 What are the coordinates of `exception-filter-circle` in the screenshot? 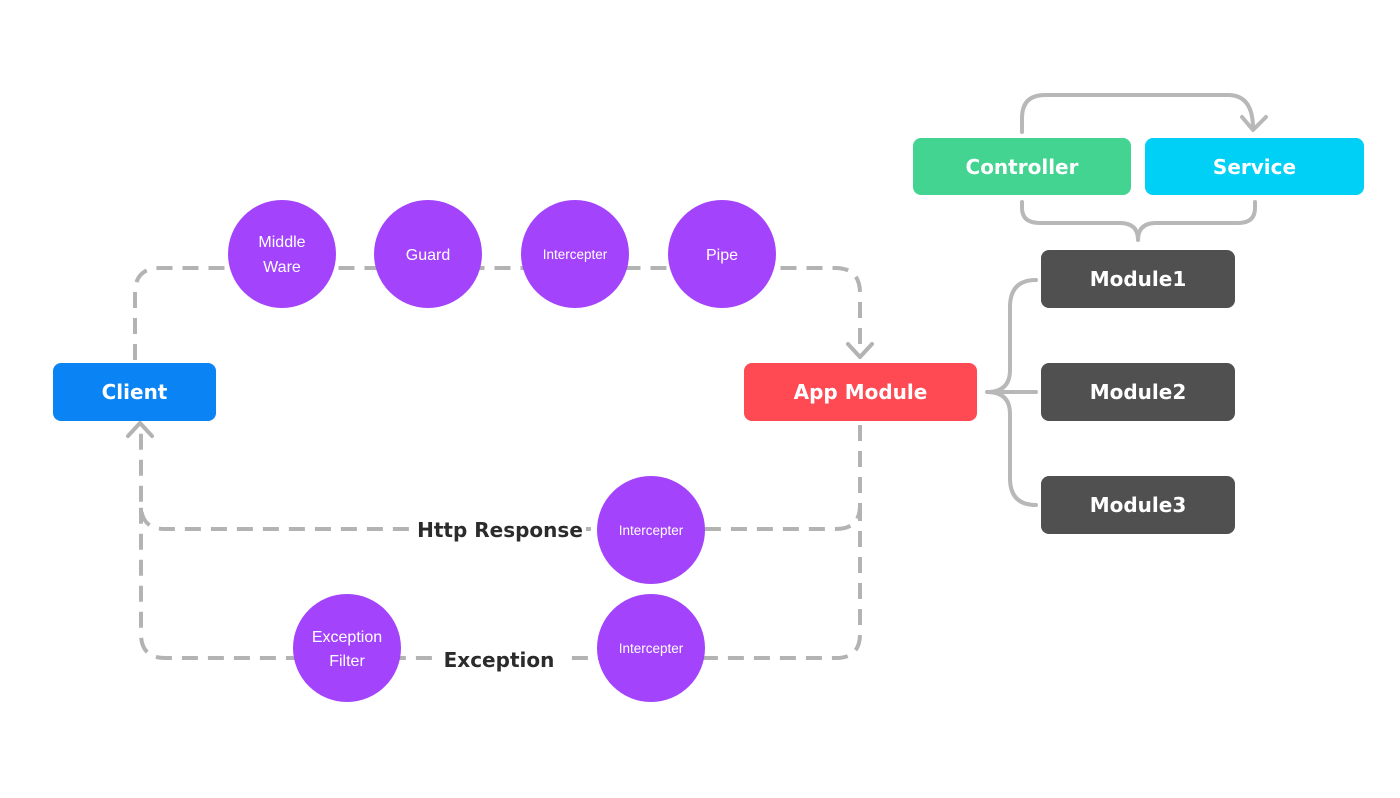 It's located at (347, 648).